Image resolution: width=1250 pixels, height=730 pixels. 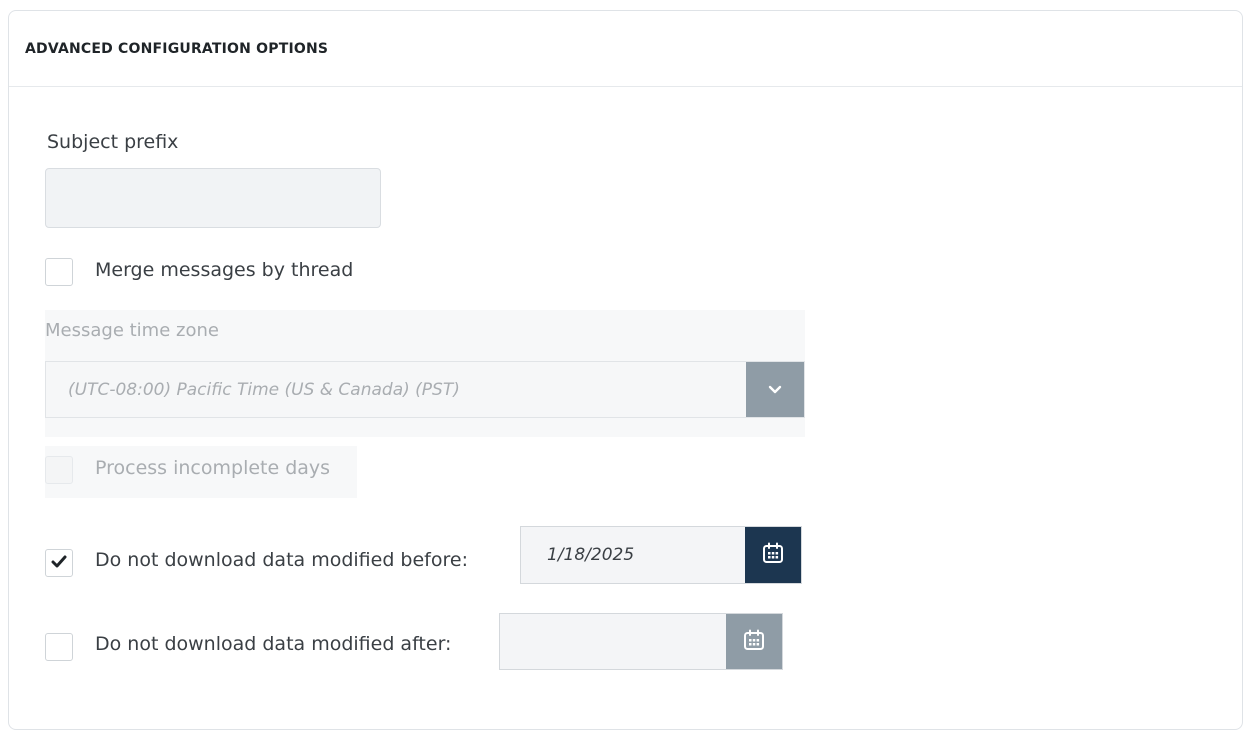 What do you see at coordinates (273, 644) in the screenshot?
I see `modified-after-label: Do not download data modified after:` at bounding box center [273, 644].